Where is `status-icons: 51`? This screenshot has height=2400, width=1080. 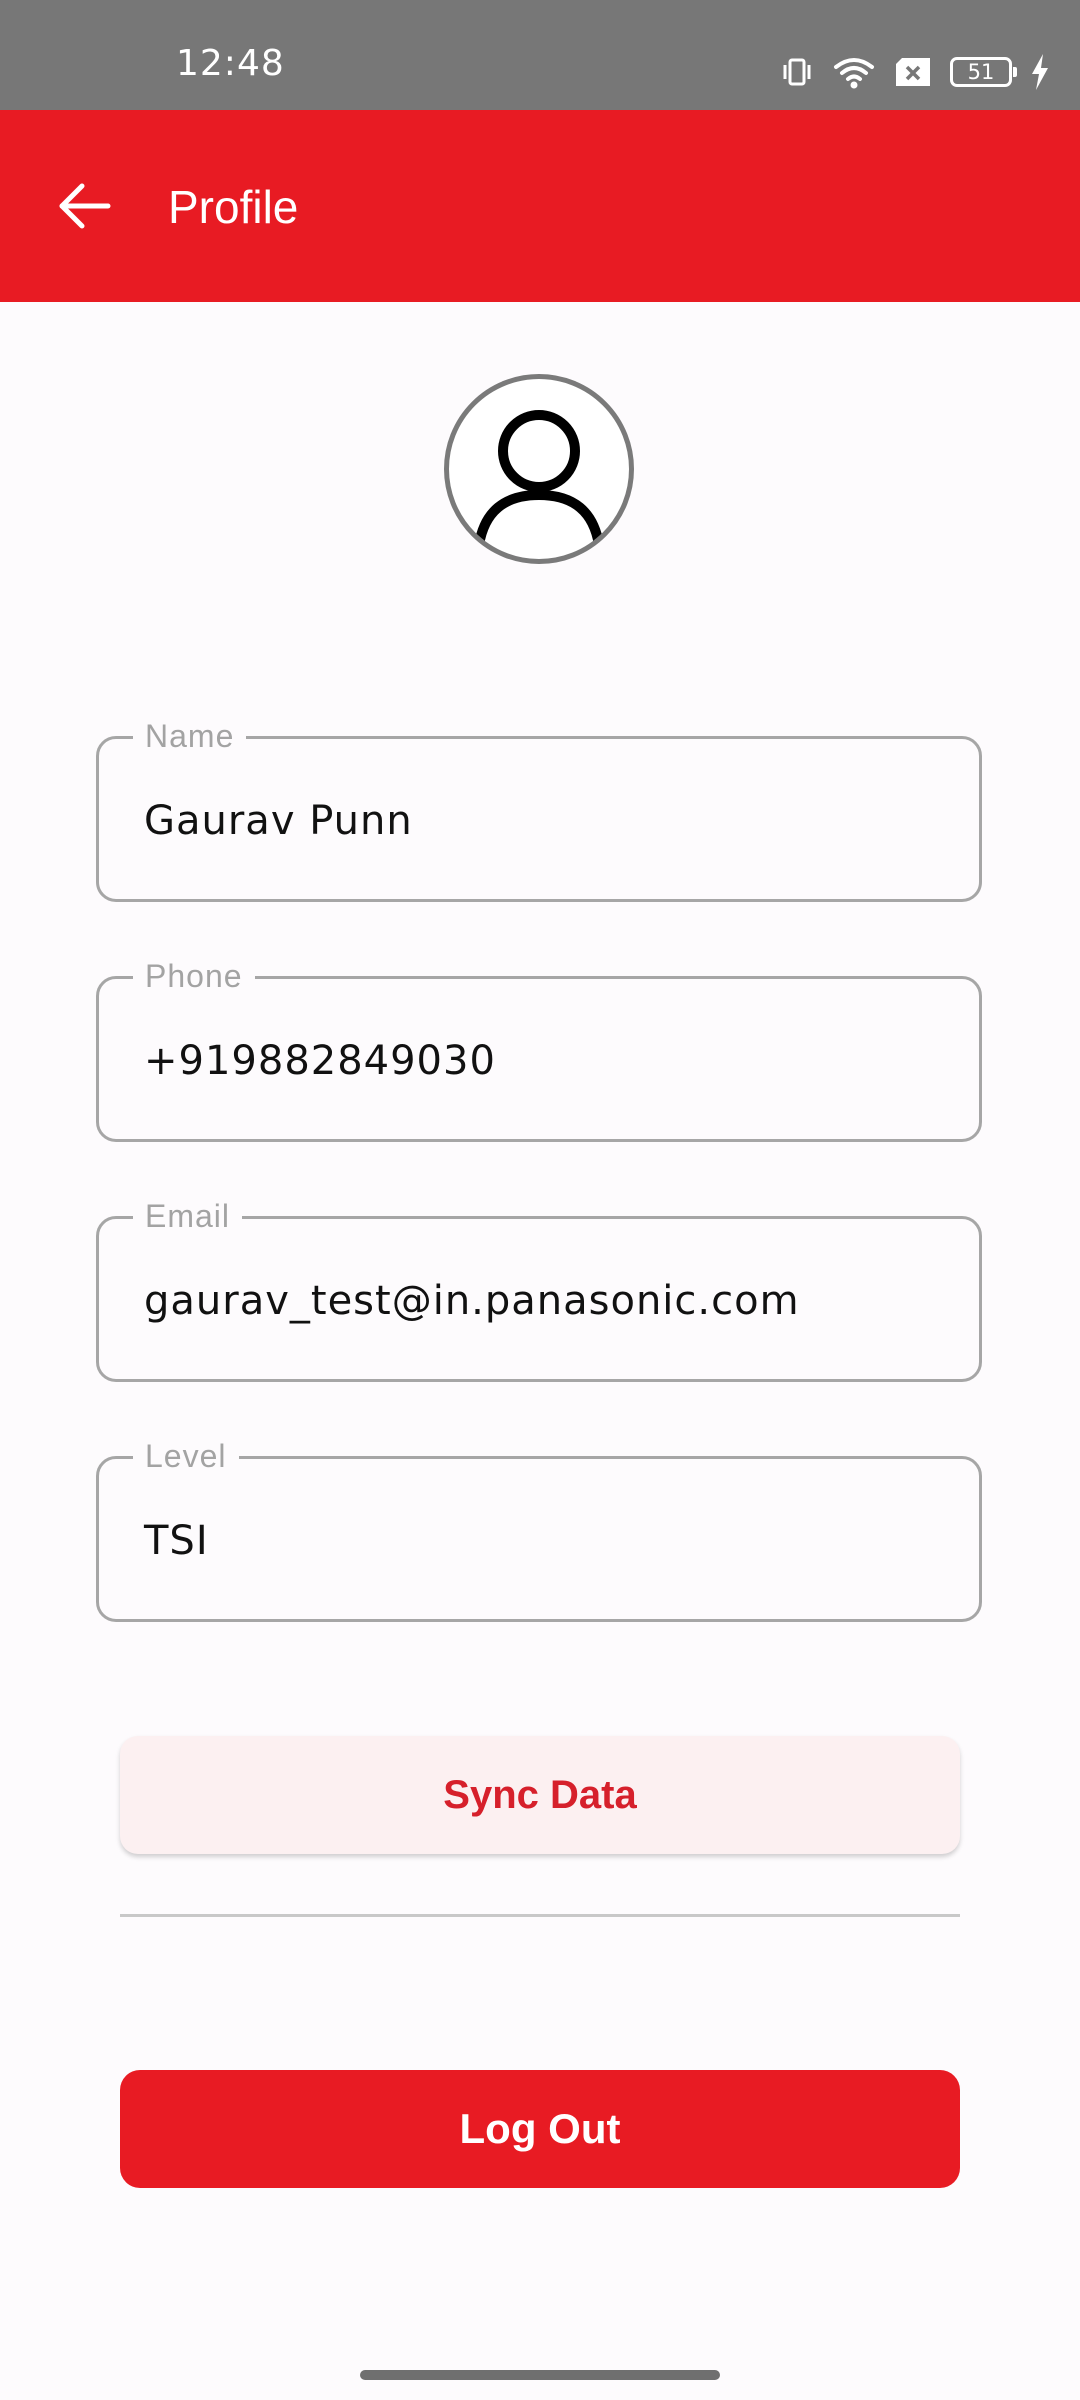 status-icons: 51 is located at coordinates (915, 72).